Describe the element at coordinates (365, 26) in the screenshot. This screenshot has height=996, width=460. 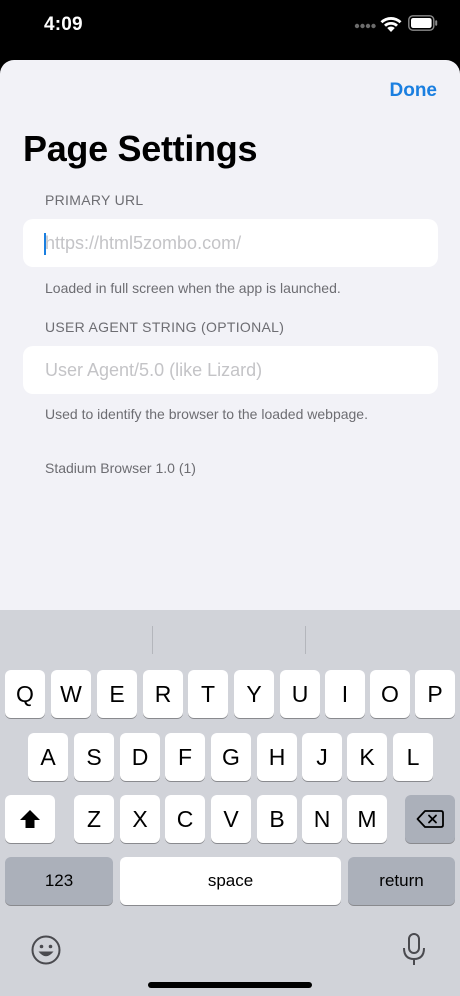
I see `cellular-dots-icon` at that location.